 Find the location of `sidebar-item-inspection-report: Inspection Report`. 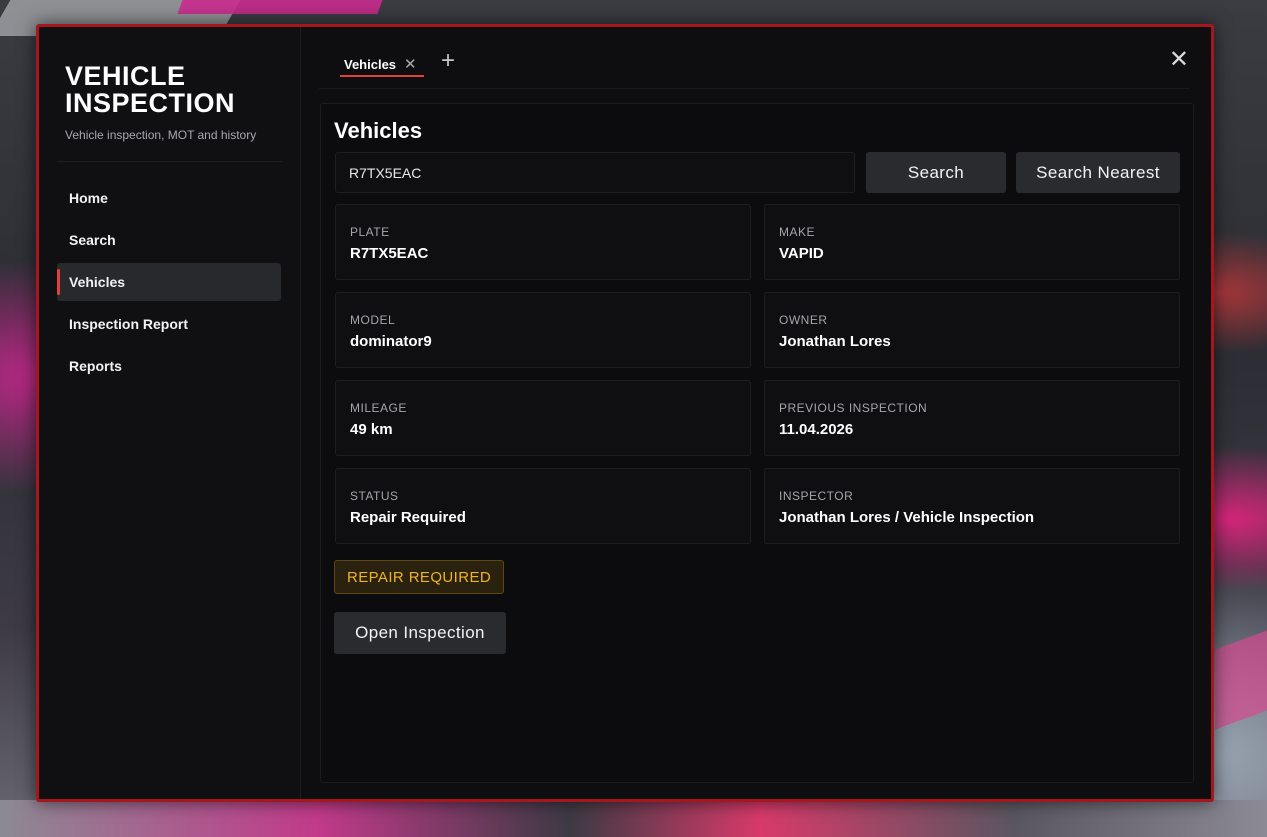

sidebar-item-inspection-report: Inspection Report is located at coordinates (169, 324).